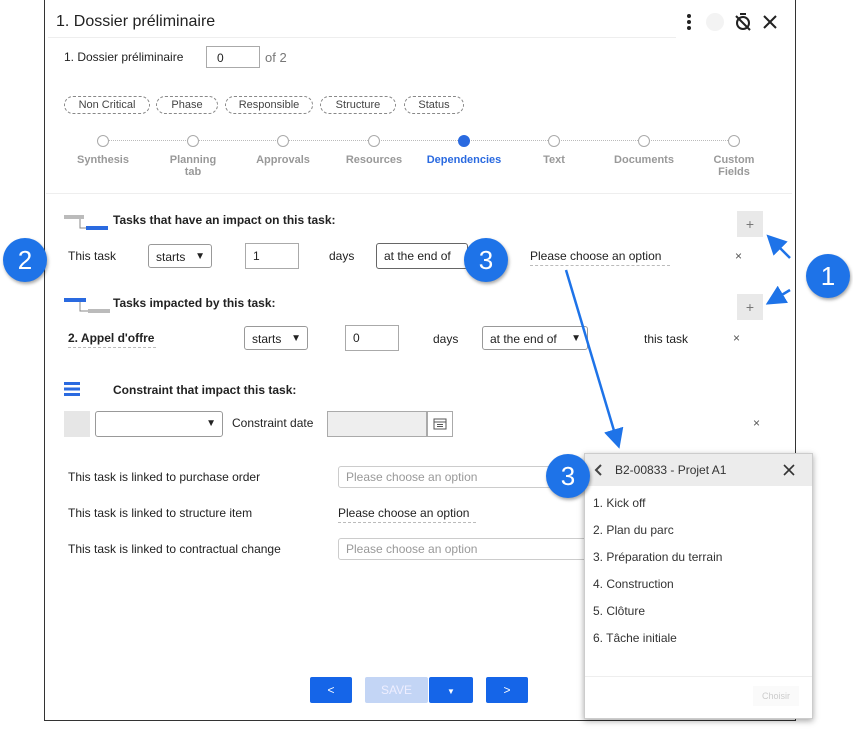 This screenshot has width=853, height=734. Describe the element at coordinates (778, 246) in the screenshot. I see `arrow-to-add-predecessor` at that location.